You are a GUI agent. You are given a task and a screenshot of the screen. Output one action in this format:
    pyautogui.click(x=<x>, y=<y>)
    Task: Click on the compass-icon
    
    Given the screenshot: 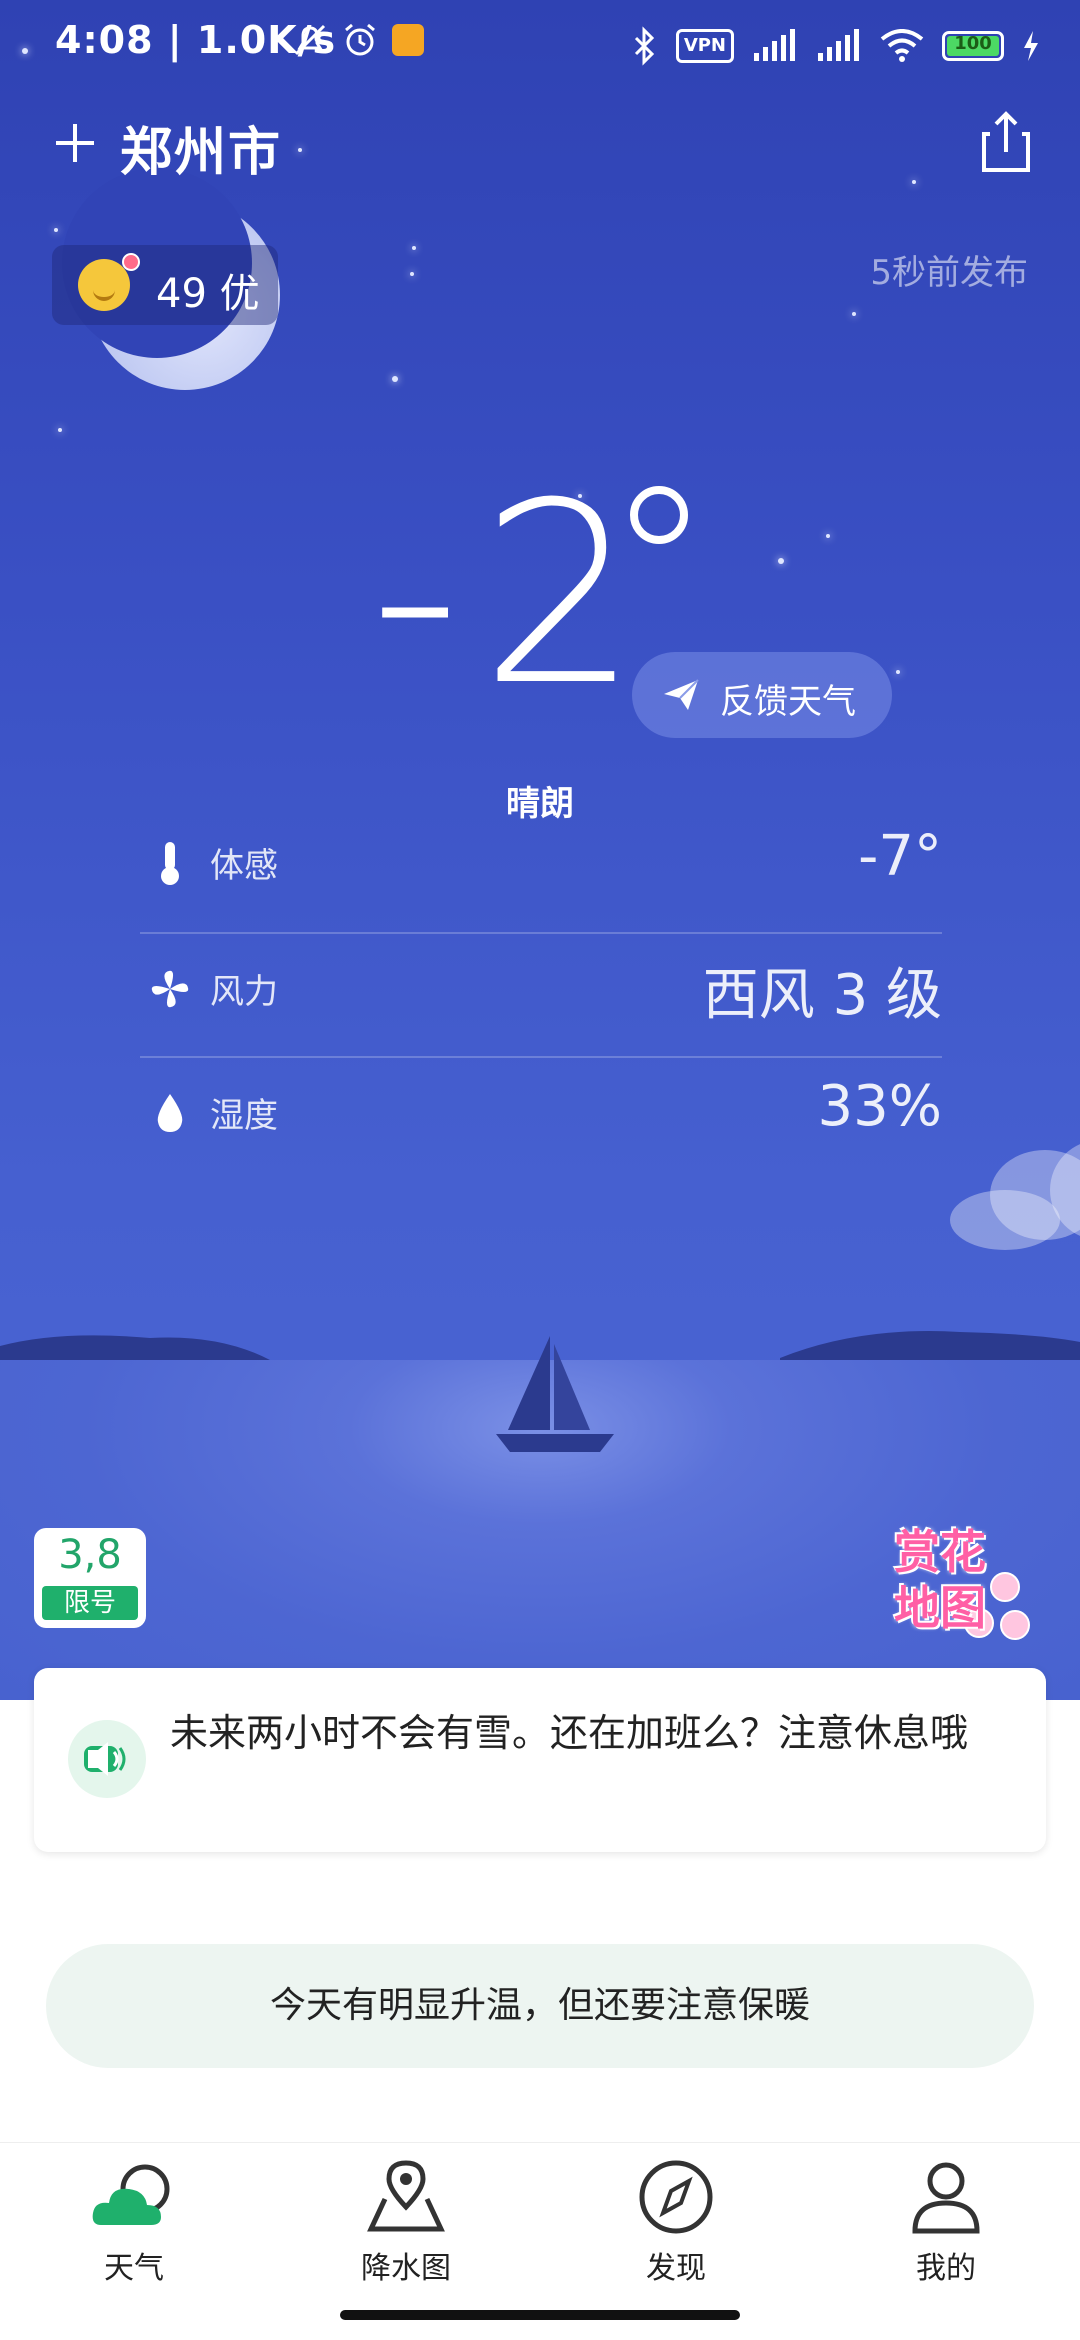 What is the action you would take?
    pyautogui.click(x=676, y=2197)
    